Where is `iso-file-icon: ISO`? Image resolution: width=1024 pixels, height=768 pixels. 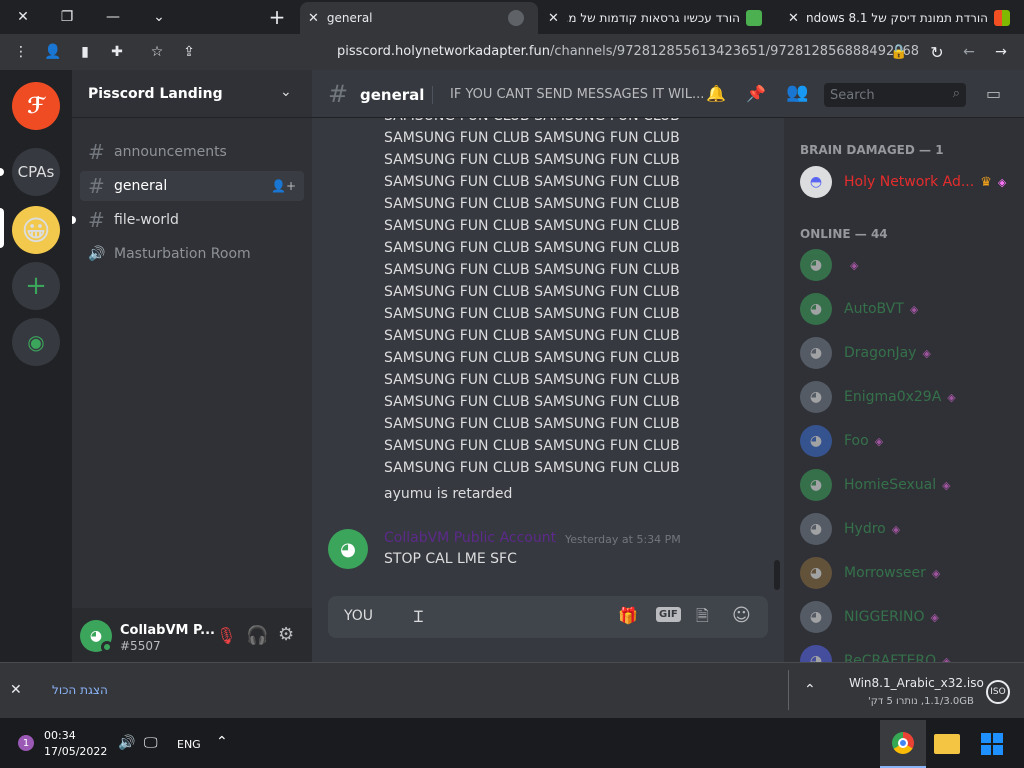 iso-file-icon: ISO is located at coordinates (998, 692).